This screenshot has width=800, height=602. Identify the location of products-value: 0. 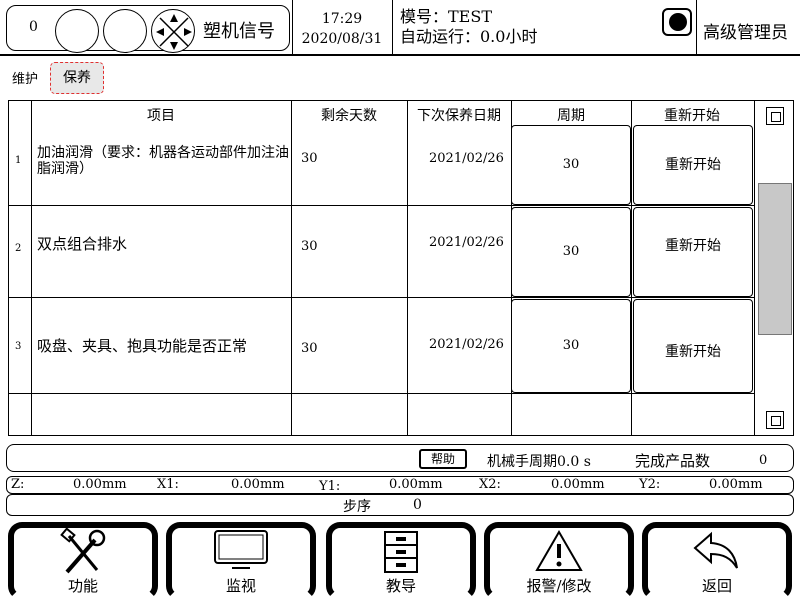
(763, 460).